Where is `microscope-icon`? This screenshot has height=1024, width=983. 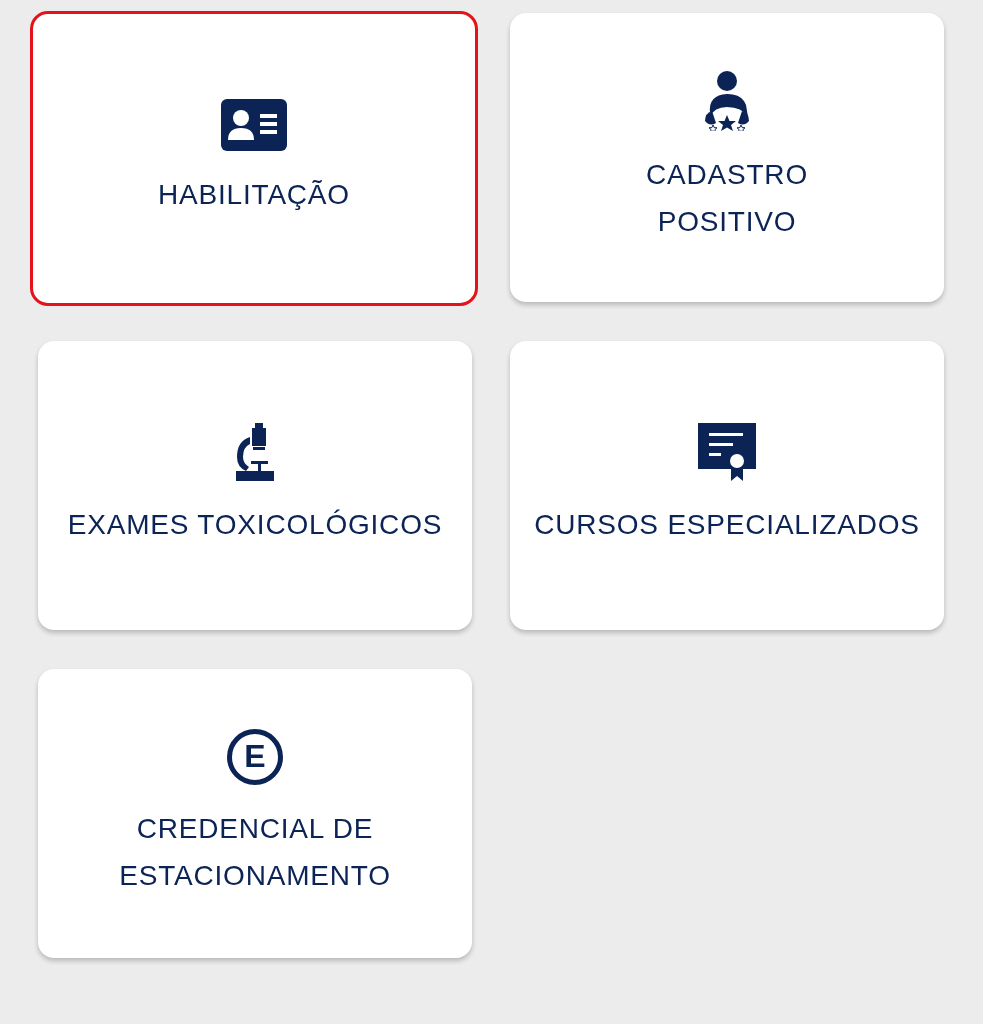 microscope-icon is located at coordinates (255, 452).